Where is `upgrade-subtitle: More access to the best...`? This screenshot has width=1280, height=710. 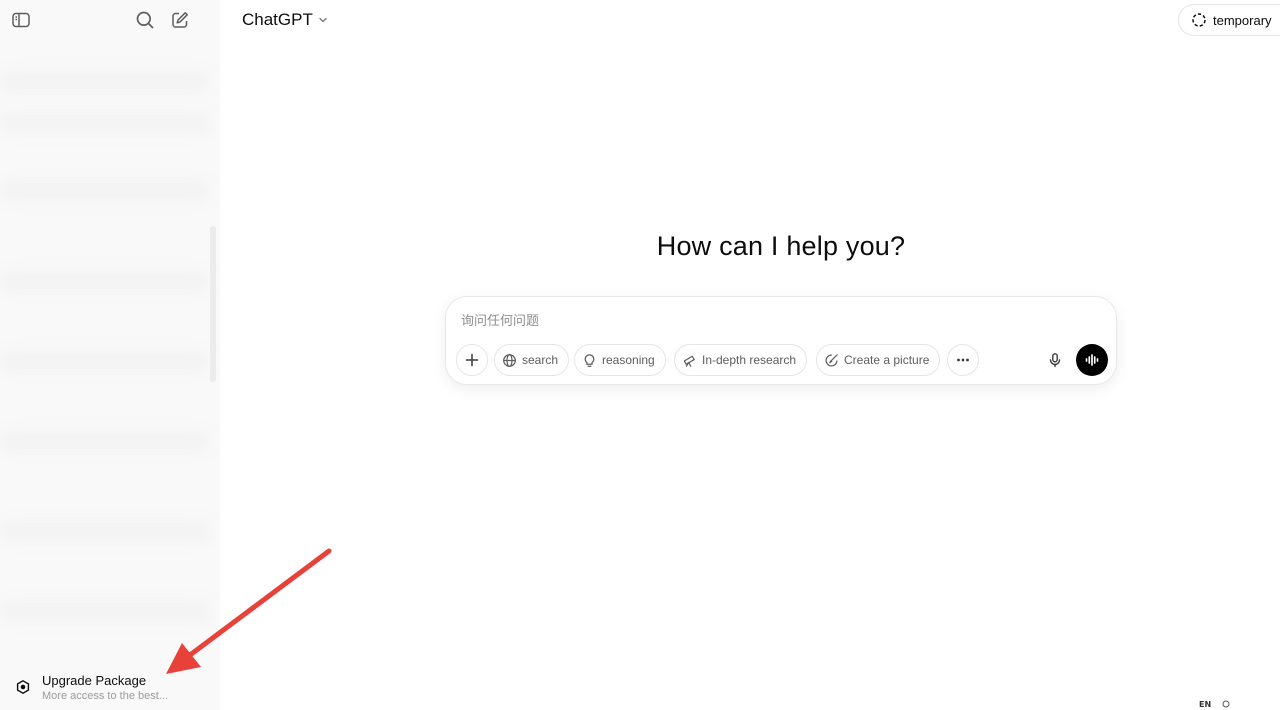
upgrade-subtitle: More access to the best... is located at coordinates (105, 696).